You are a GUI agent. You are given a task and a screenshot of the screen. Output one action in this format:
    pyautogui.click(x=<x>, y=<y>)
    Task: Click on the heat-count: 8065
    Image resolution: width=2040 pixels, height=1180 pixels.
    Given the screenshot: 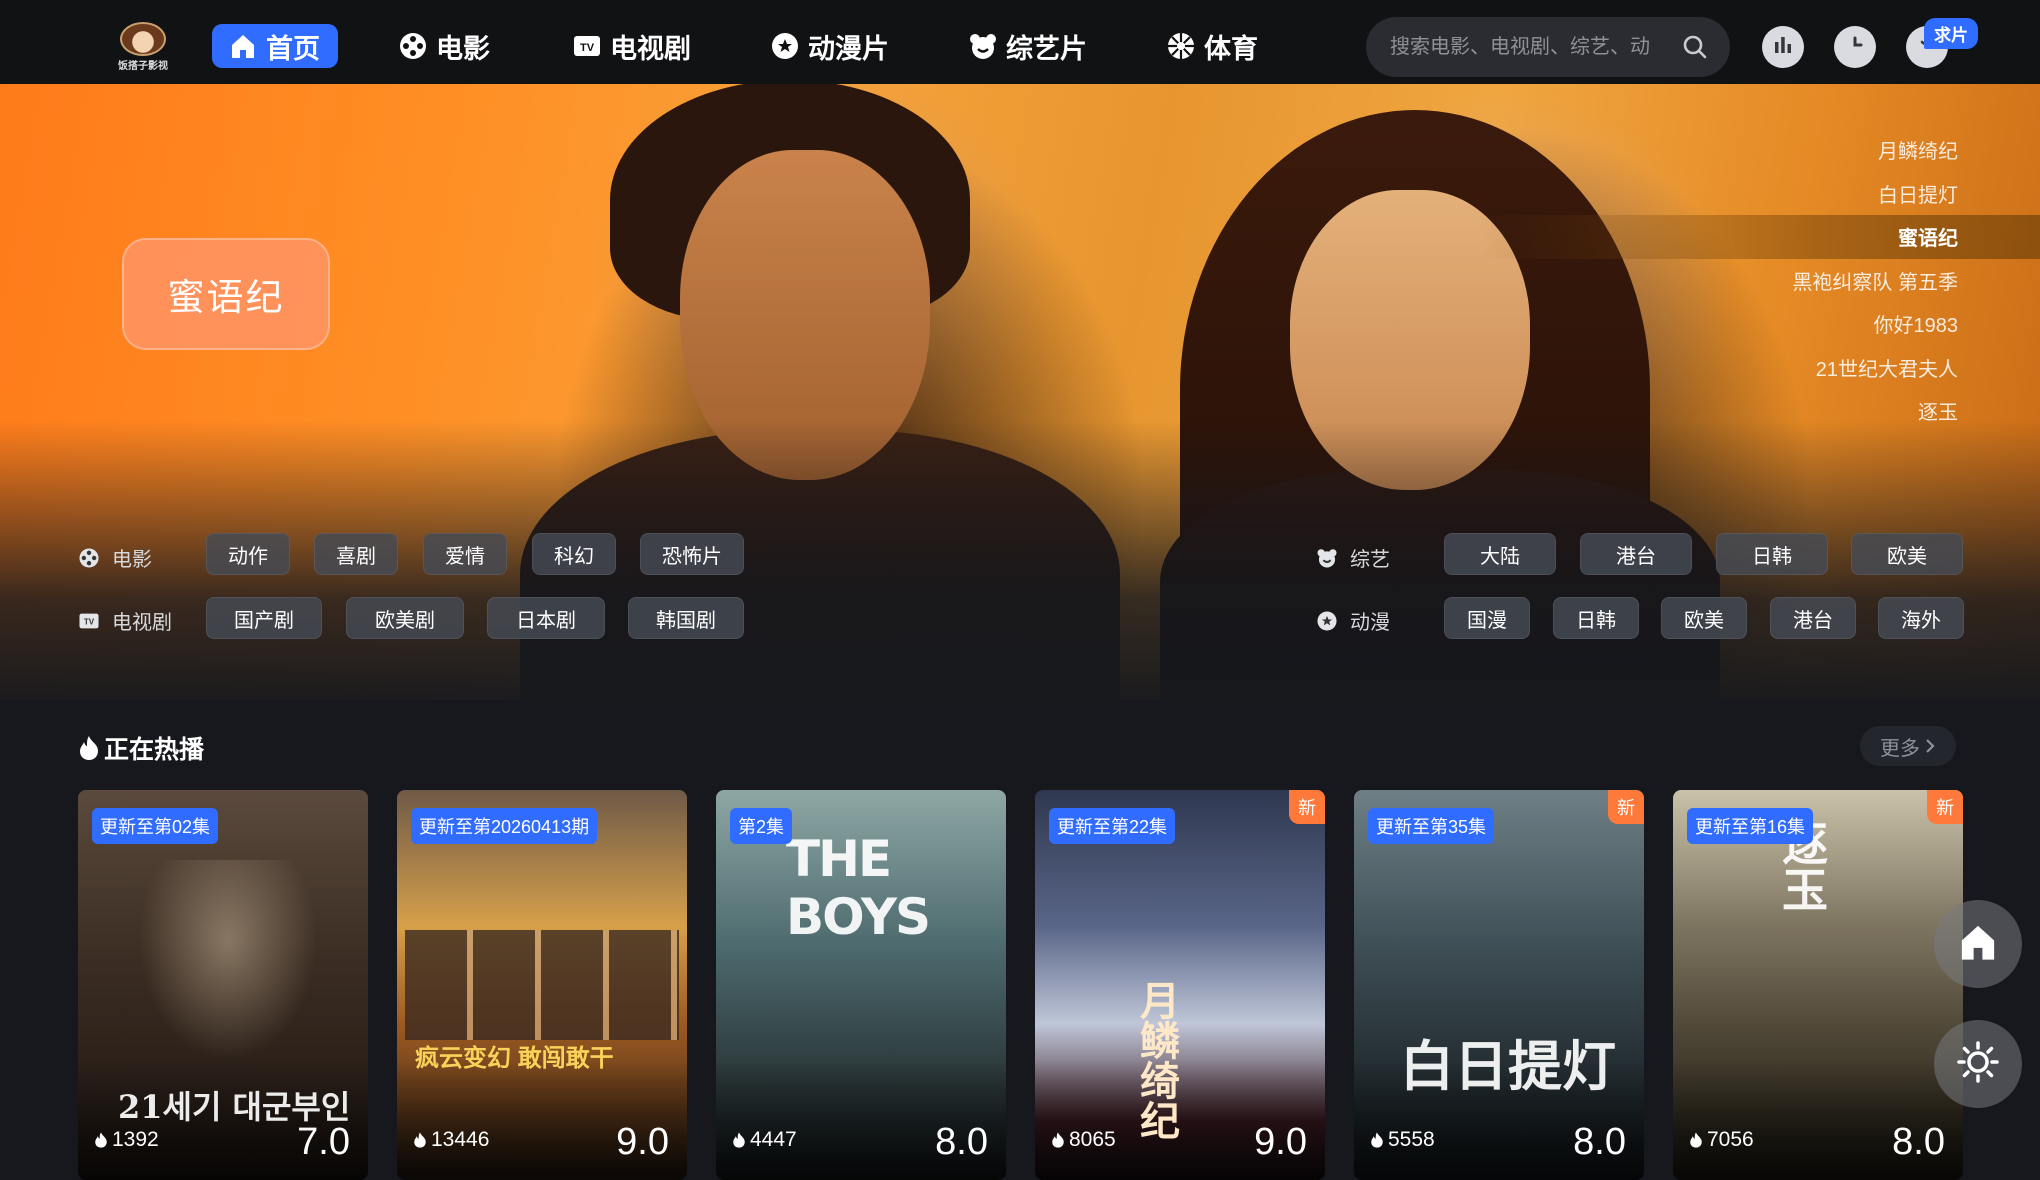 What is the action you would take?
    pyautogui.click(x=1083, y=1140)
    